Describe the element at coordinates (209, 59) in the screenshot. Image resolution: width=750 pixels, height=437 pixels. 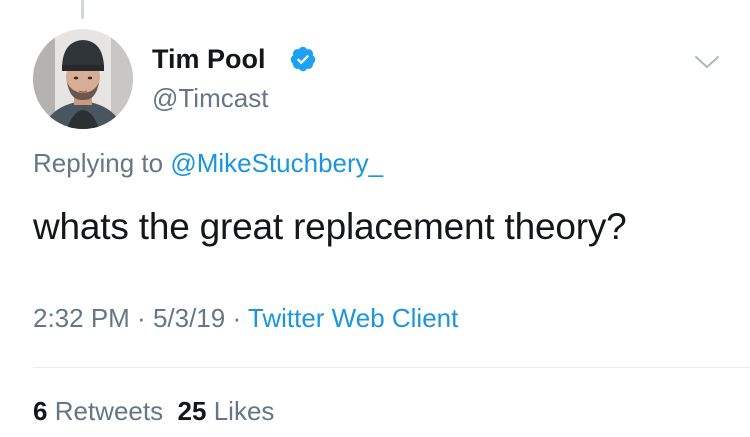
I see `author-display-name: Tim Pool` at that location.